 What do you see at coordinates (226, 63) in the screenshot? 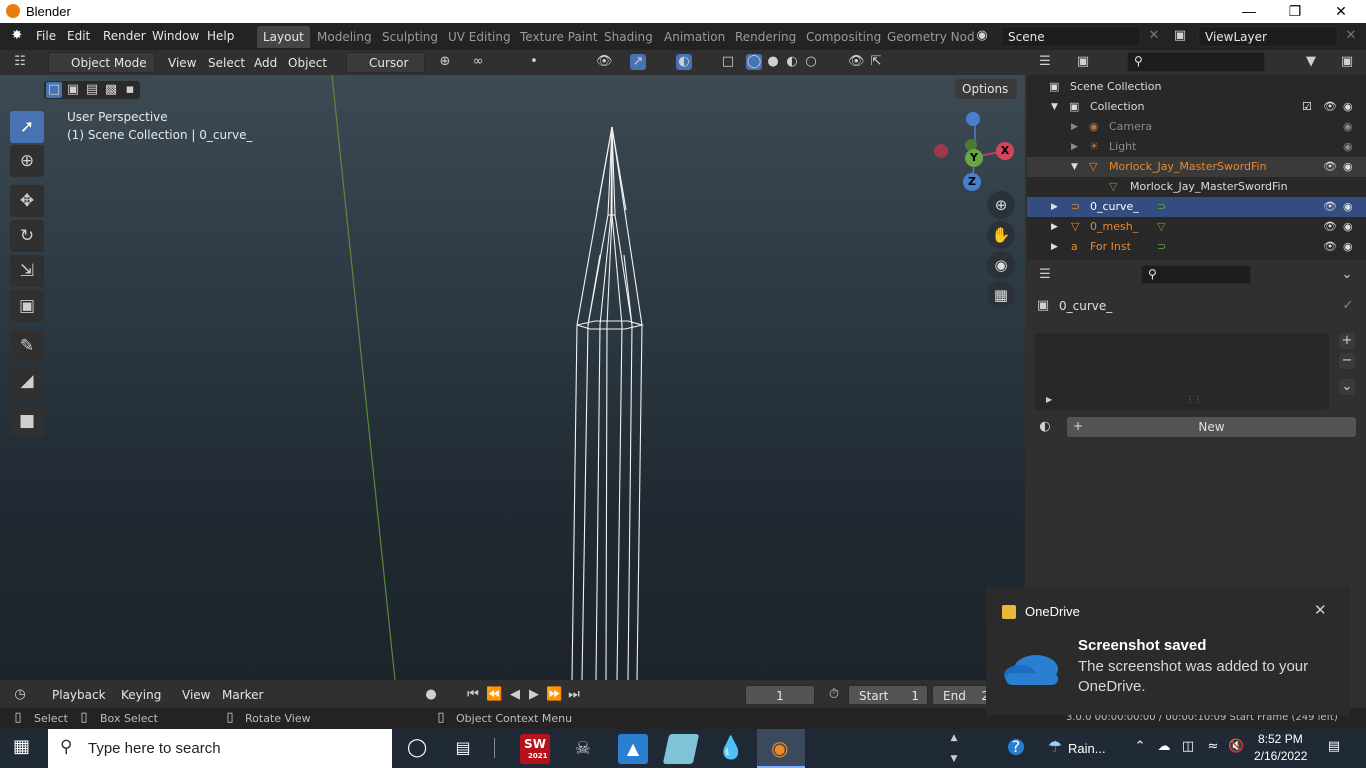
I see `menu-select: Select` at bounding box center [226, 63].